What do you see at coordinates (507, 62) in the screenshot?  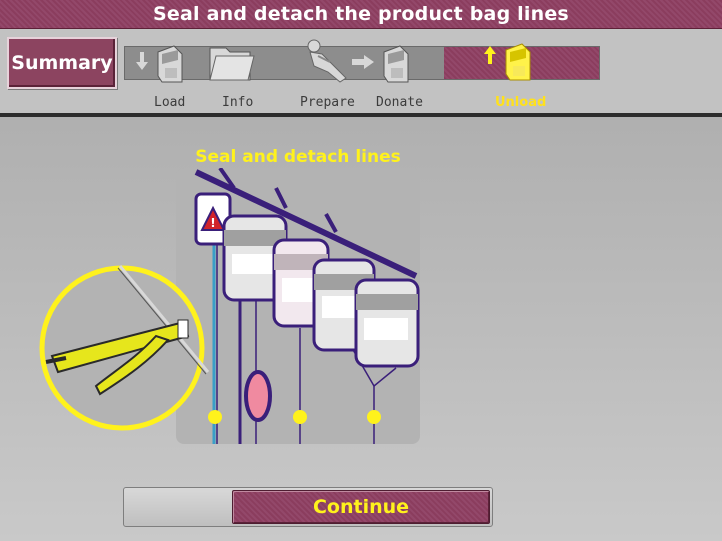 I see `unload-step-icon` at bounding box center [507, 62].